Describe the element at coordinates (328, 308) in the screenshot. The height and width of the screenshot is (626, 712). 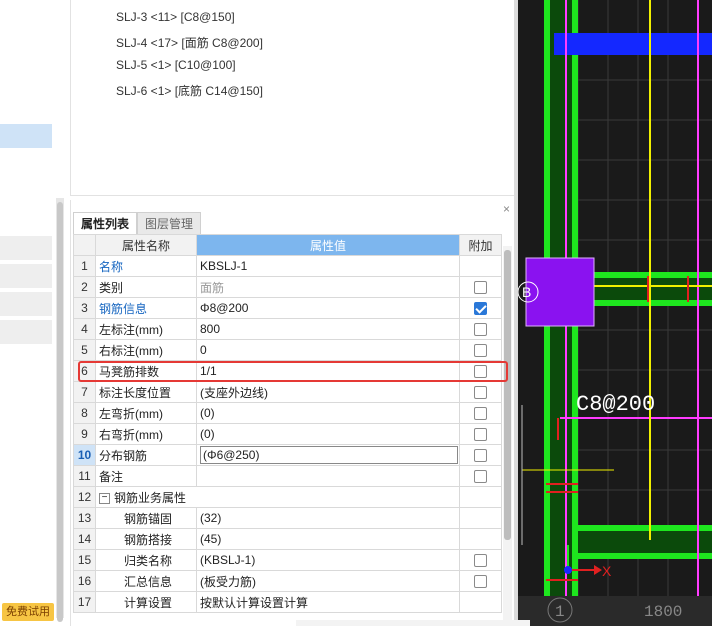
I see `property-value: Φ8@200` at that location.